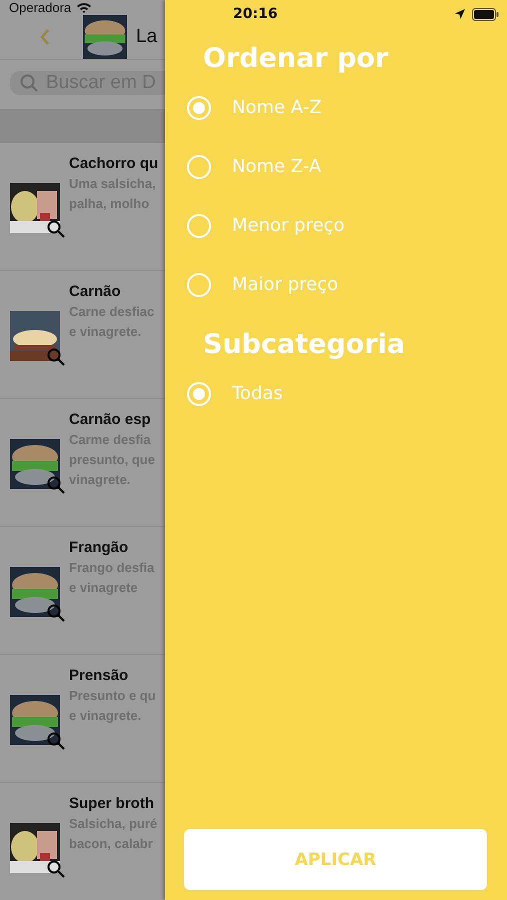 The image size is (507, 900). I want to click on location-icon, so click(460, 14).